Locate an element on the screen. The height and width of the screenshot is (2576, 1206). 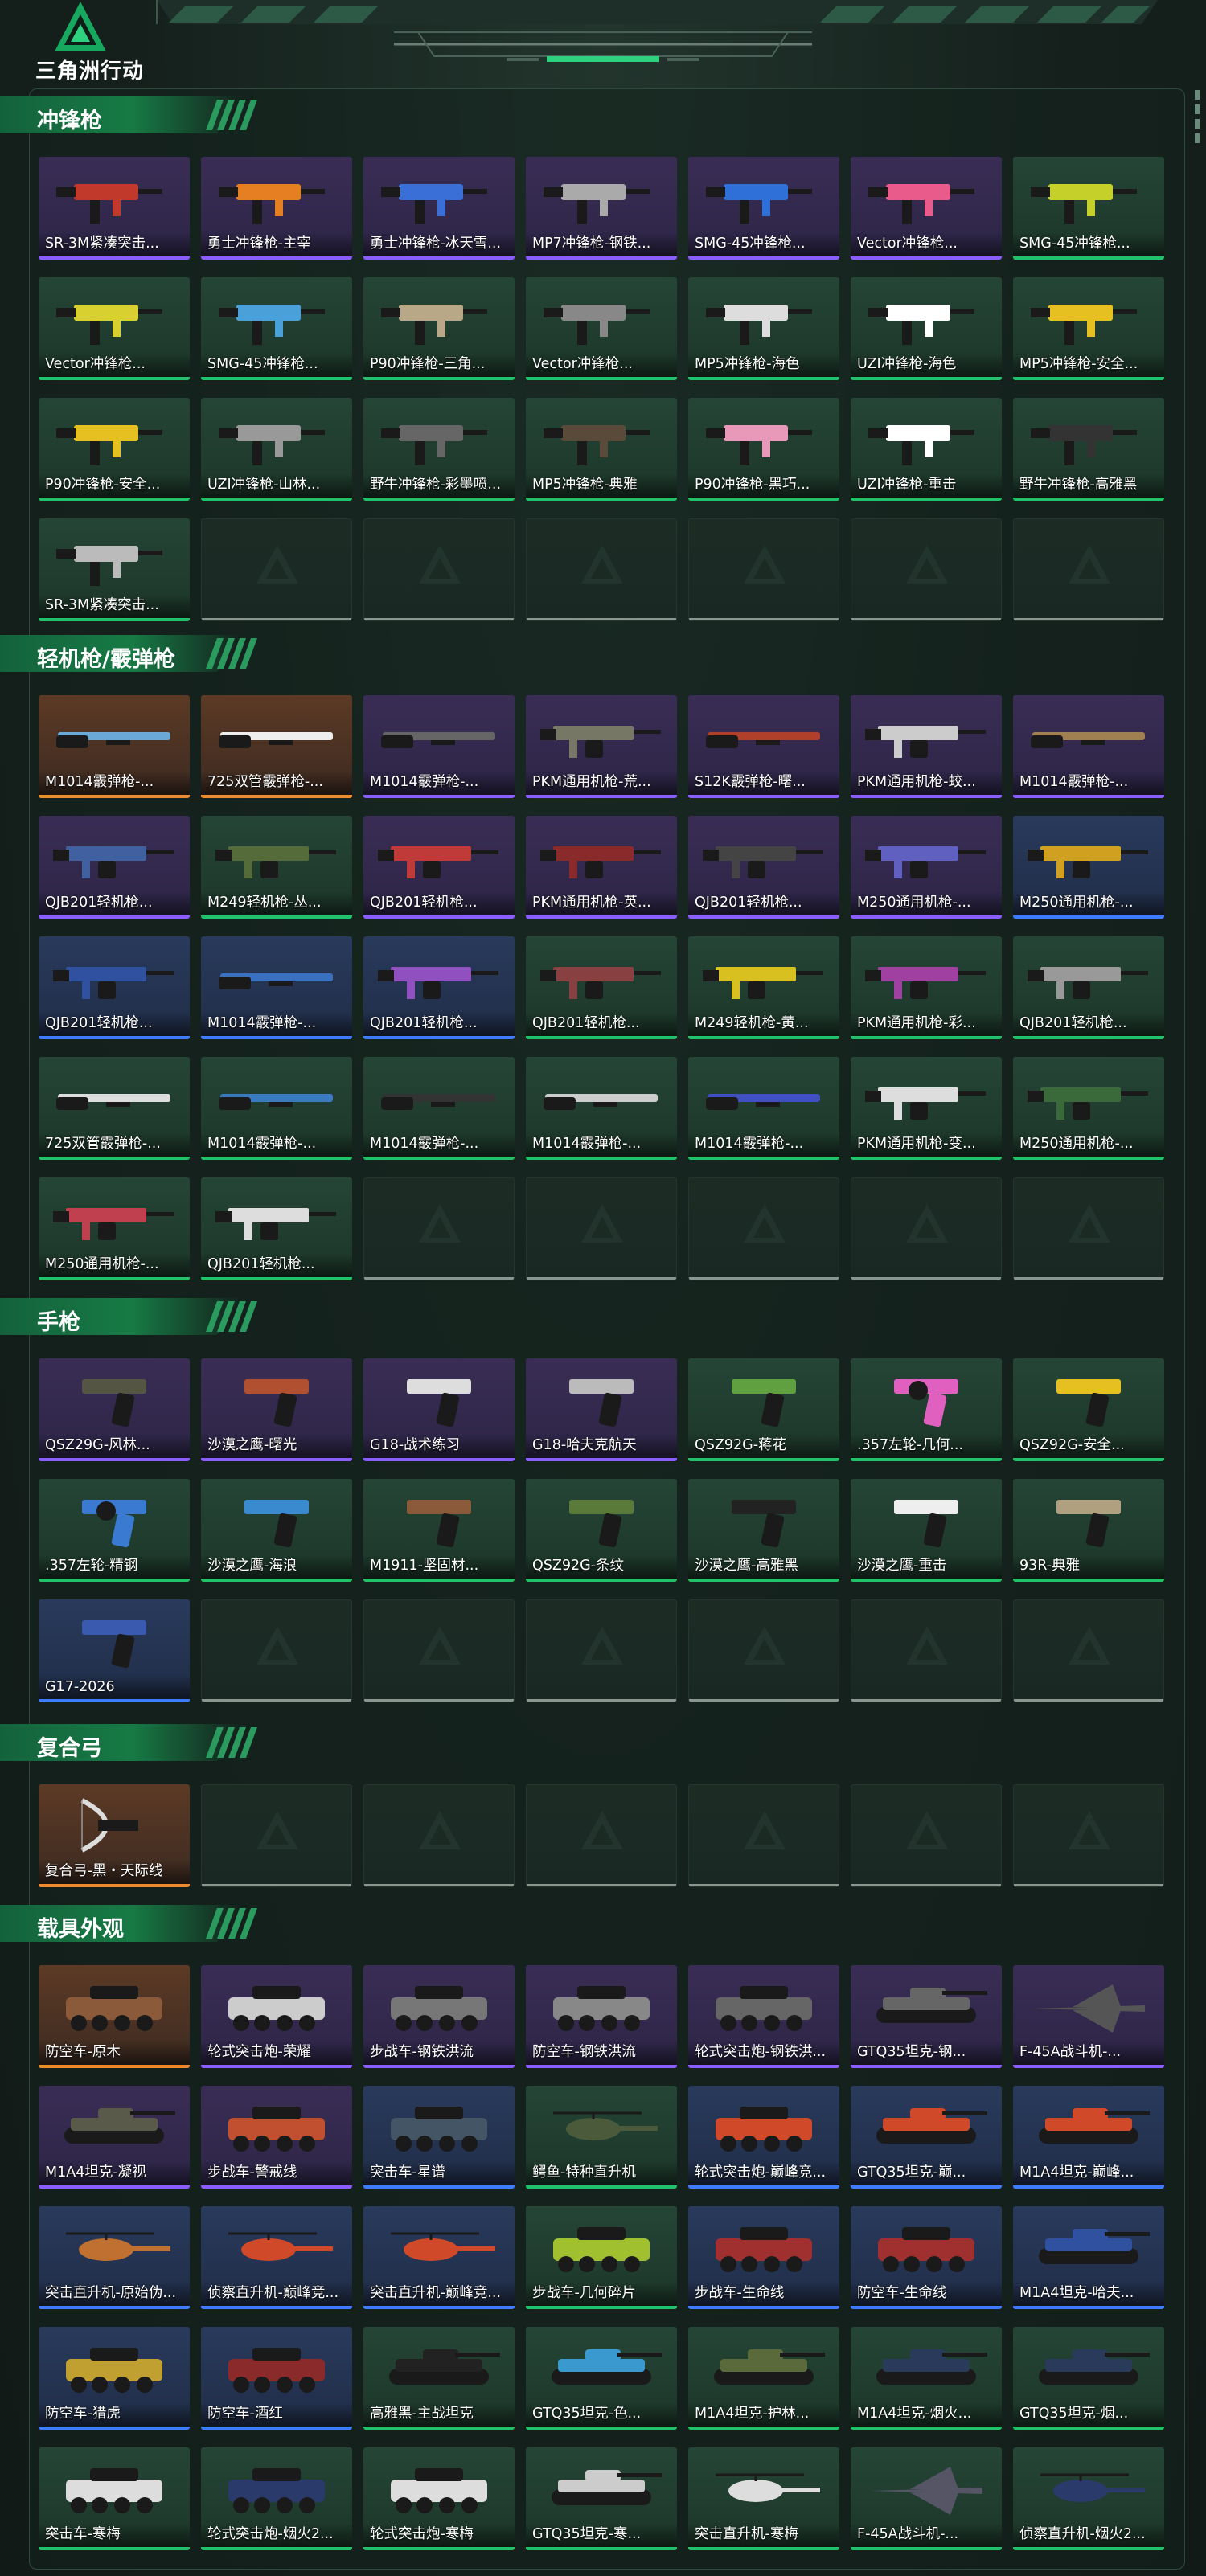
skin-card: 沙漠之鹰-曙光 is located at coordinates (276, 1409).